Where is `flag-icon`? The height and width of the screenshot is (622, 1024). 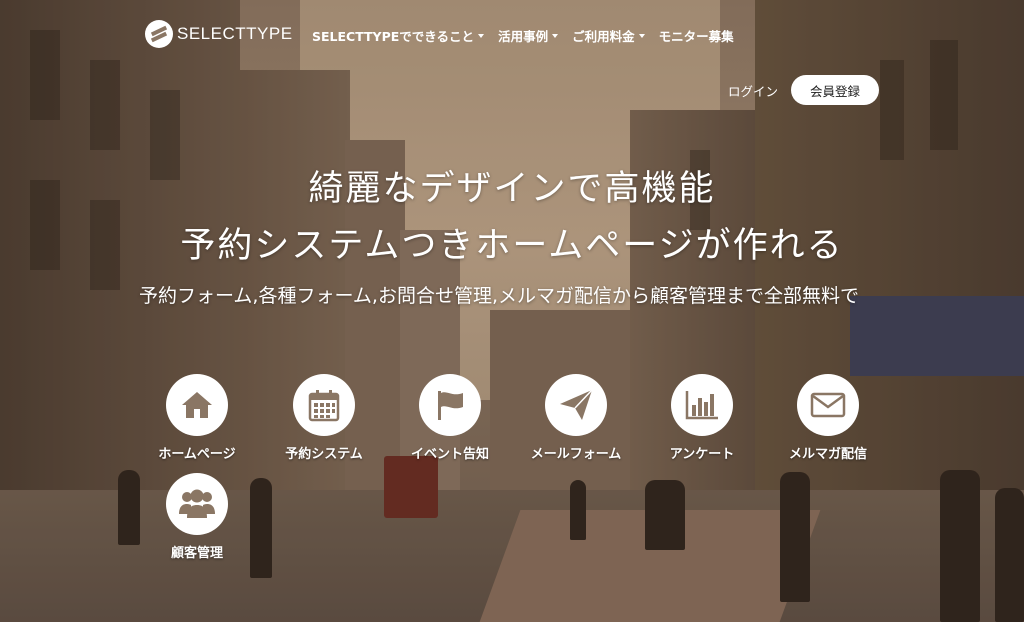 flag-icon is located at coordinates (450, 405).